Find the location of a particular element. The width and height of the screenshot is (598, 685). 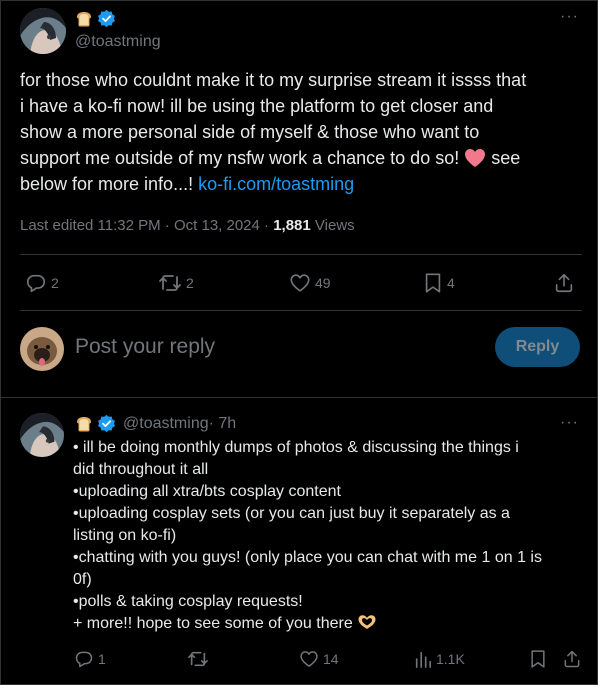

reply-time: · 7h is located at coordinates (222, 423).